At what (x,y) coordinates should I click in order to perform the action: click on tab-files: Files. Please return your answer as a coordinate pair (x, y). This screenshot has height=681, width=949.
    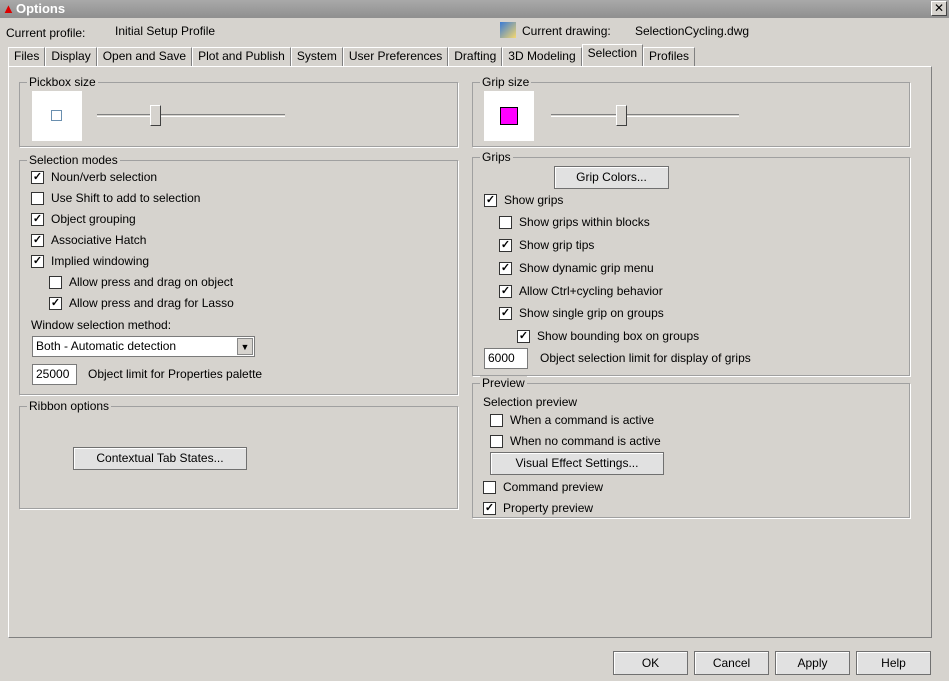
    Looking at the image, I should click on (27, 56).